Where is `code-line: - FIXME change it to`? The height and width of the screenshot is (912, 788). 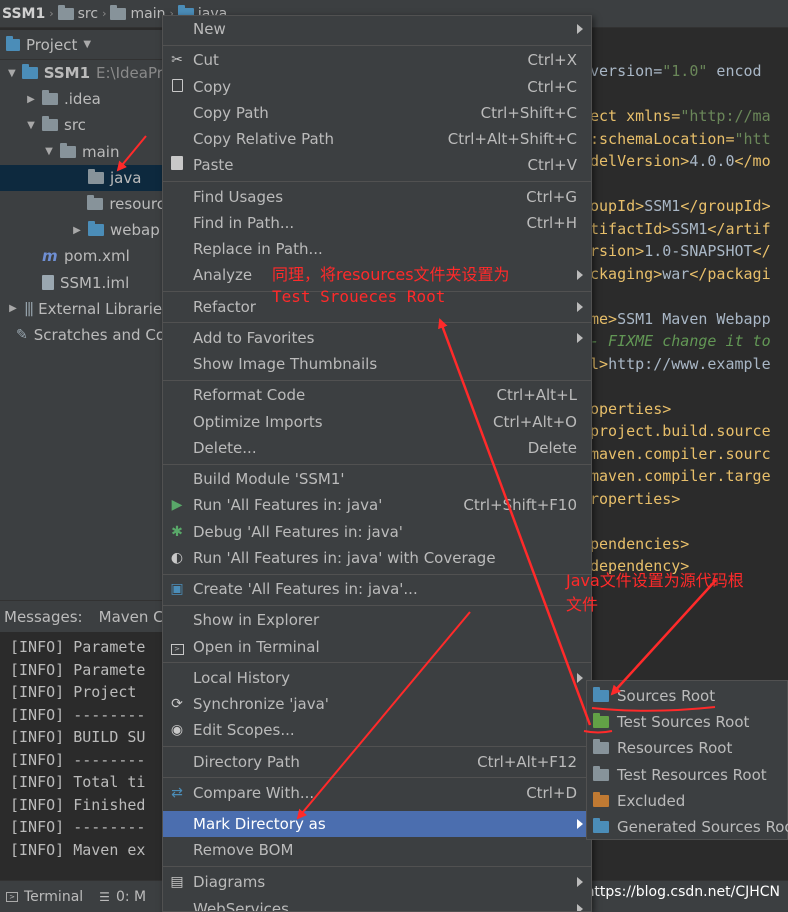
code-line: - FIXME change it to is located at coordinates (680, 343).